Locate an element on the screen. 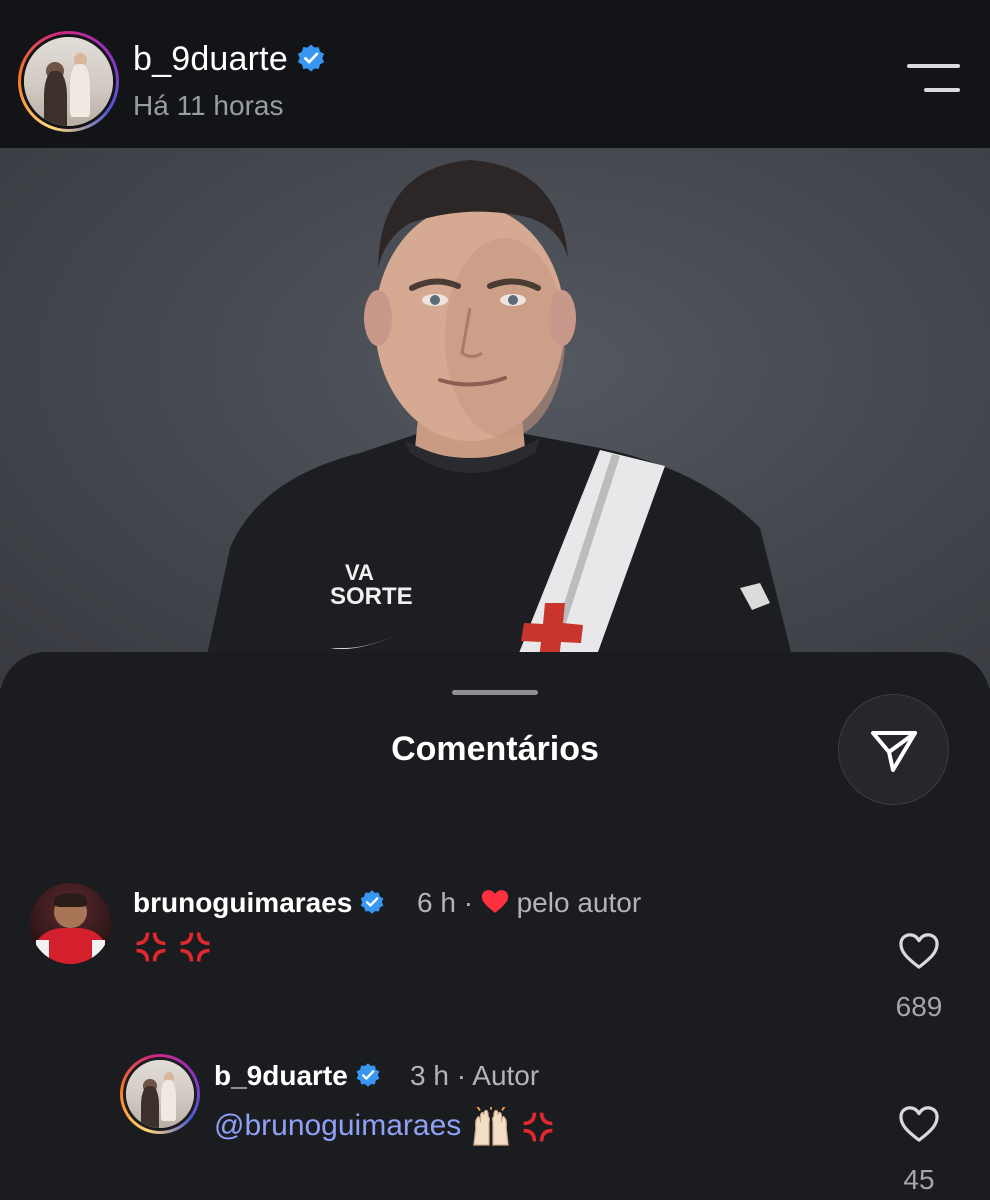 The image size is (990, 1200). reply-time: 3 h is located at coordinates (429, 1075).